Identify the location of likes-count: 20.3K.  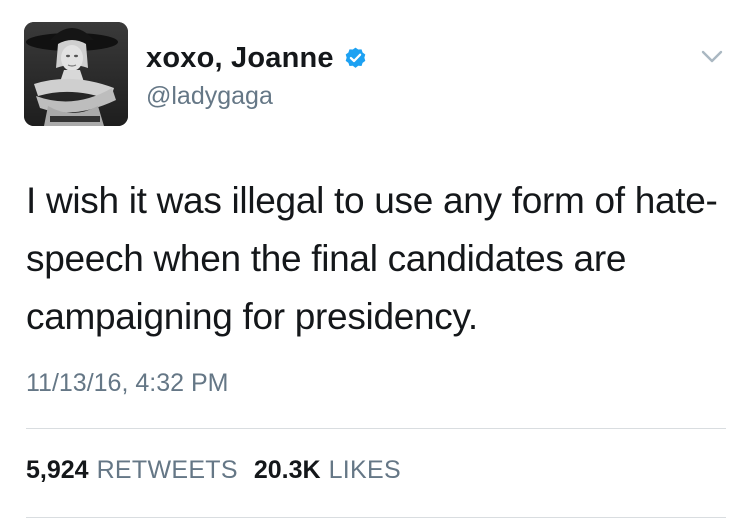
(287, 470).